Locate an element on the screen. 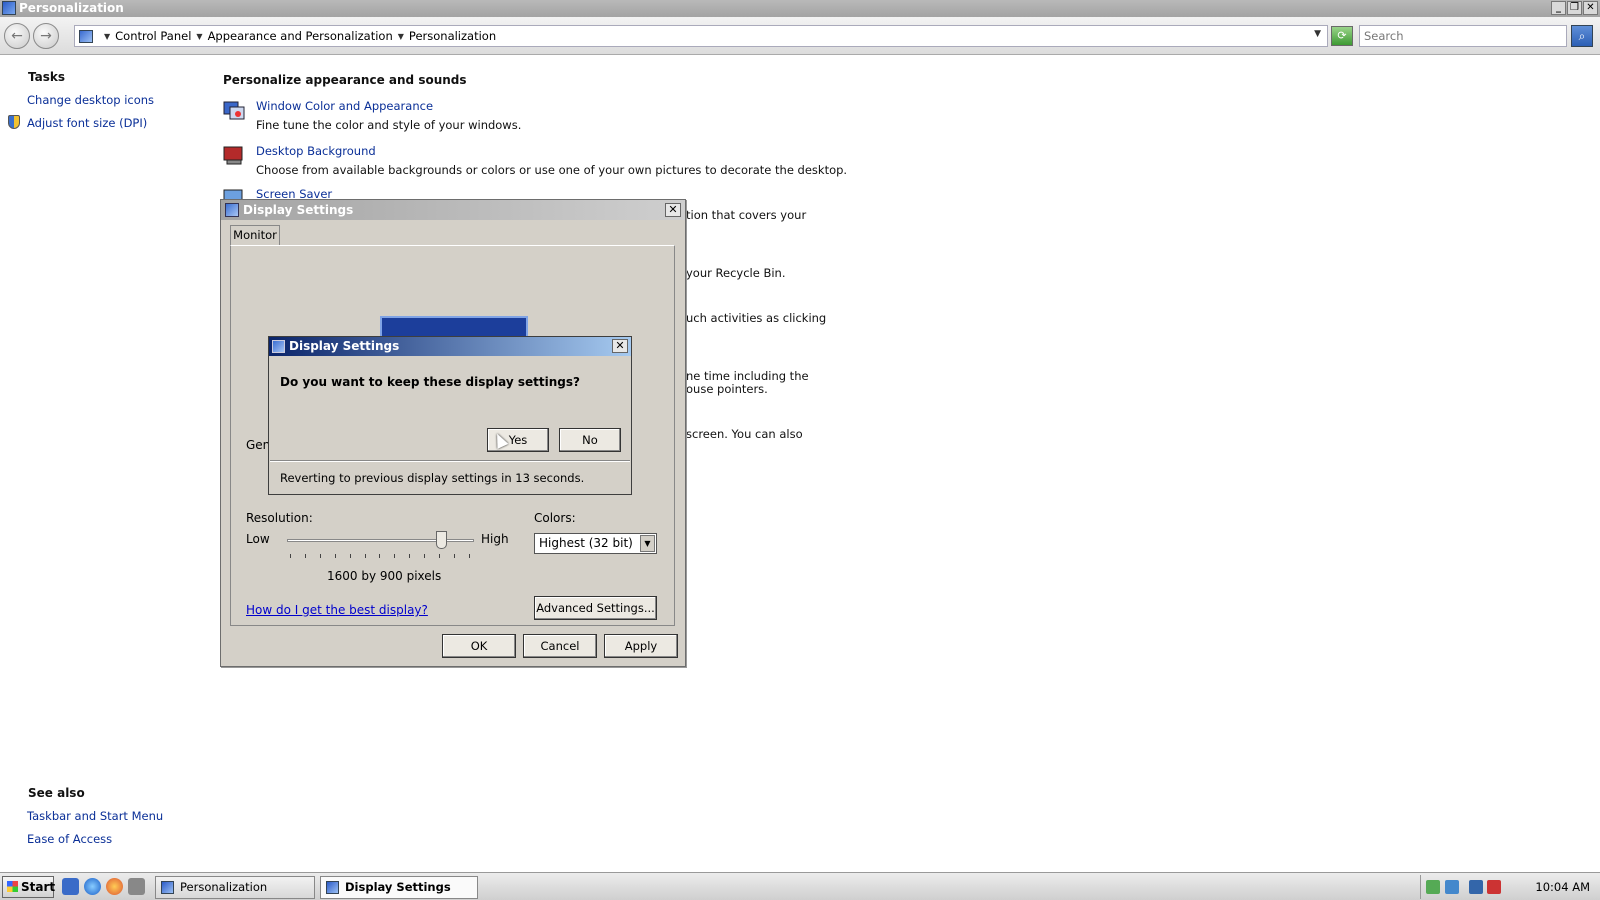 This screenshot has height=900, width=1600. ok-button: OK is located at coordinates (479, 646).